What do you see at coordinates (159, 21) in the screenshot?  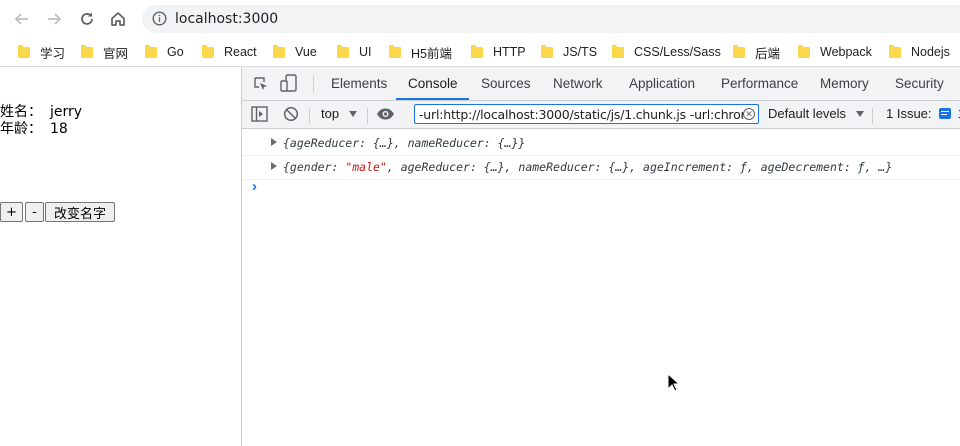 I see `info-icon` at bounding box center [159, 21].